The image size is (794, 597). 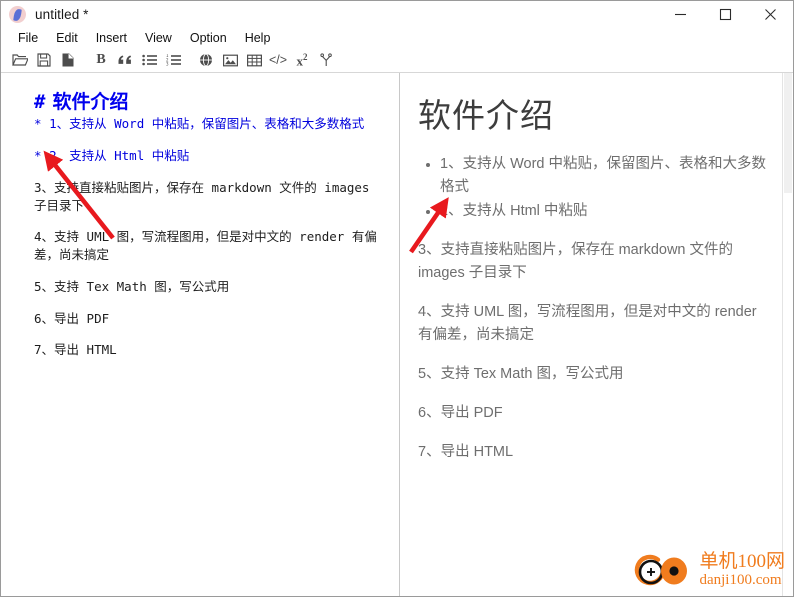 I want to click on menu-bar: File Edit Insert View Option Help, so click(x=397, y=38).